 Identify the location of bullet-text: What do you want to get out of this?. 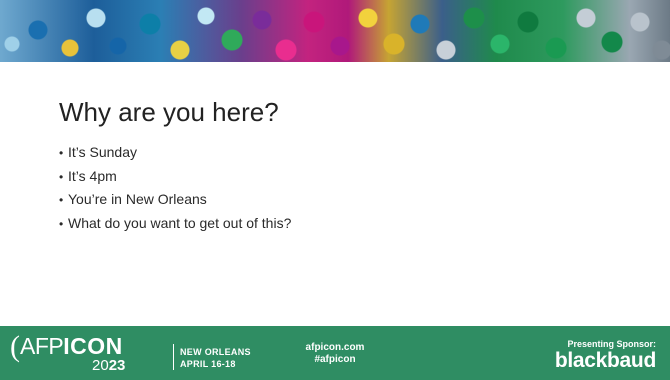
(180, 222).